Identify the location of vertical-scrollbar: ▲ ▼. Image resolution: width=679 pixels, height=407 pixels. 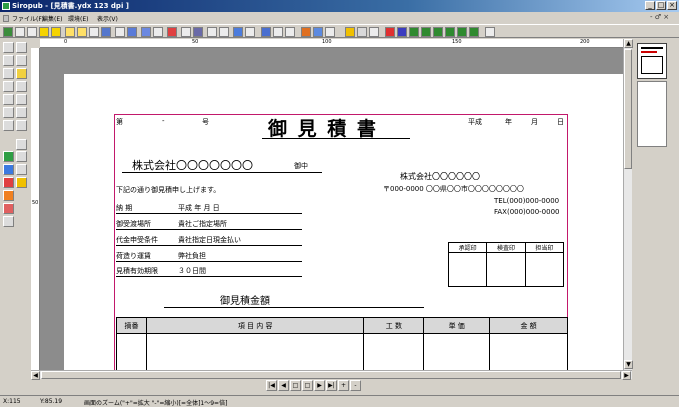
(628, 204).